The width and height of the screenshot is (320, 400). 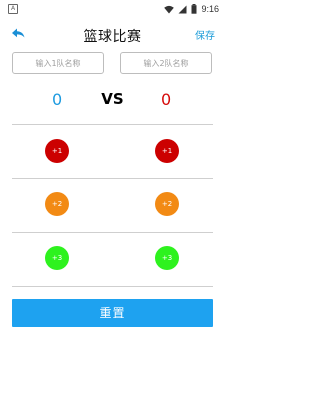 I want to click on status-bar: A 9:16, so click(x=112, y=9).